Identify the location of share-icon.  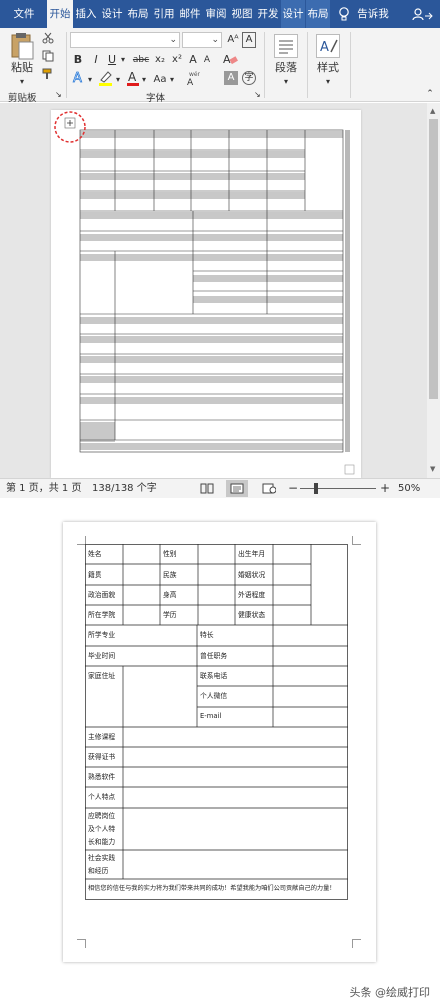
(423, 14).